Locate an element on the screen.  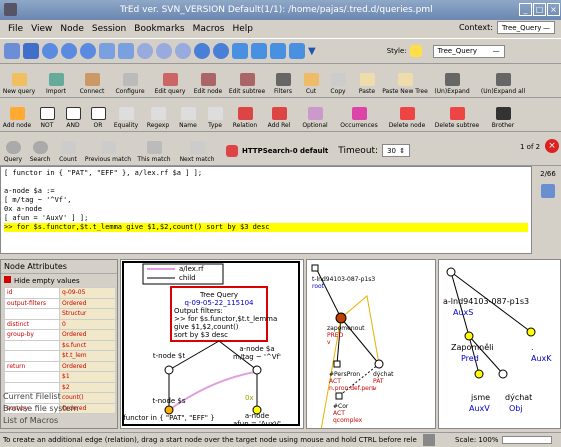
forward-icon is located at coordinates (221, 51).